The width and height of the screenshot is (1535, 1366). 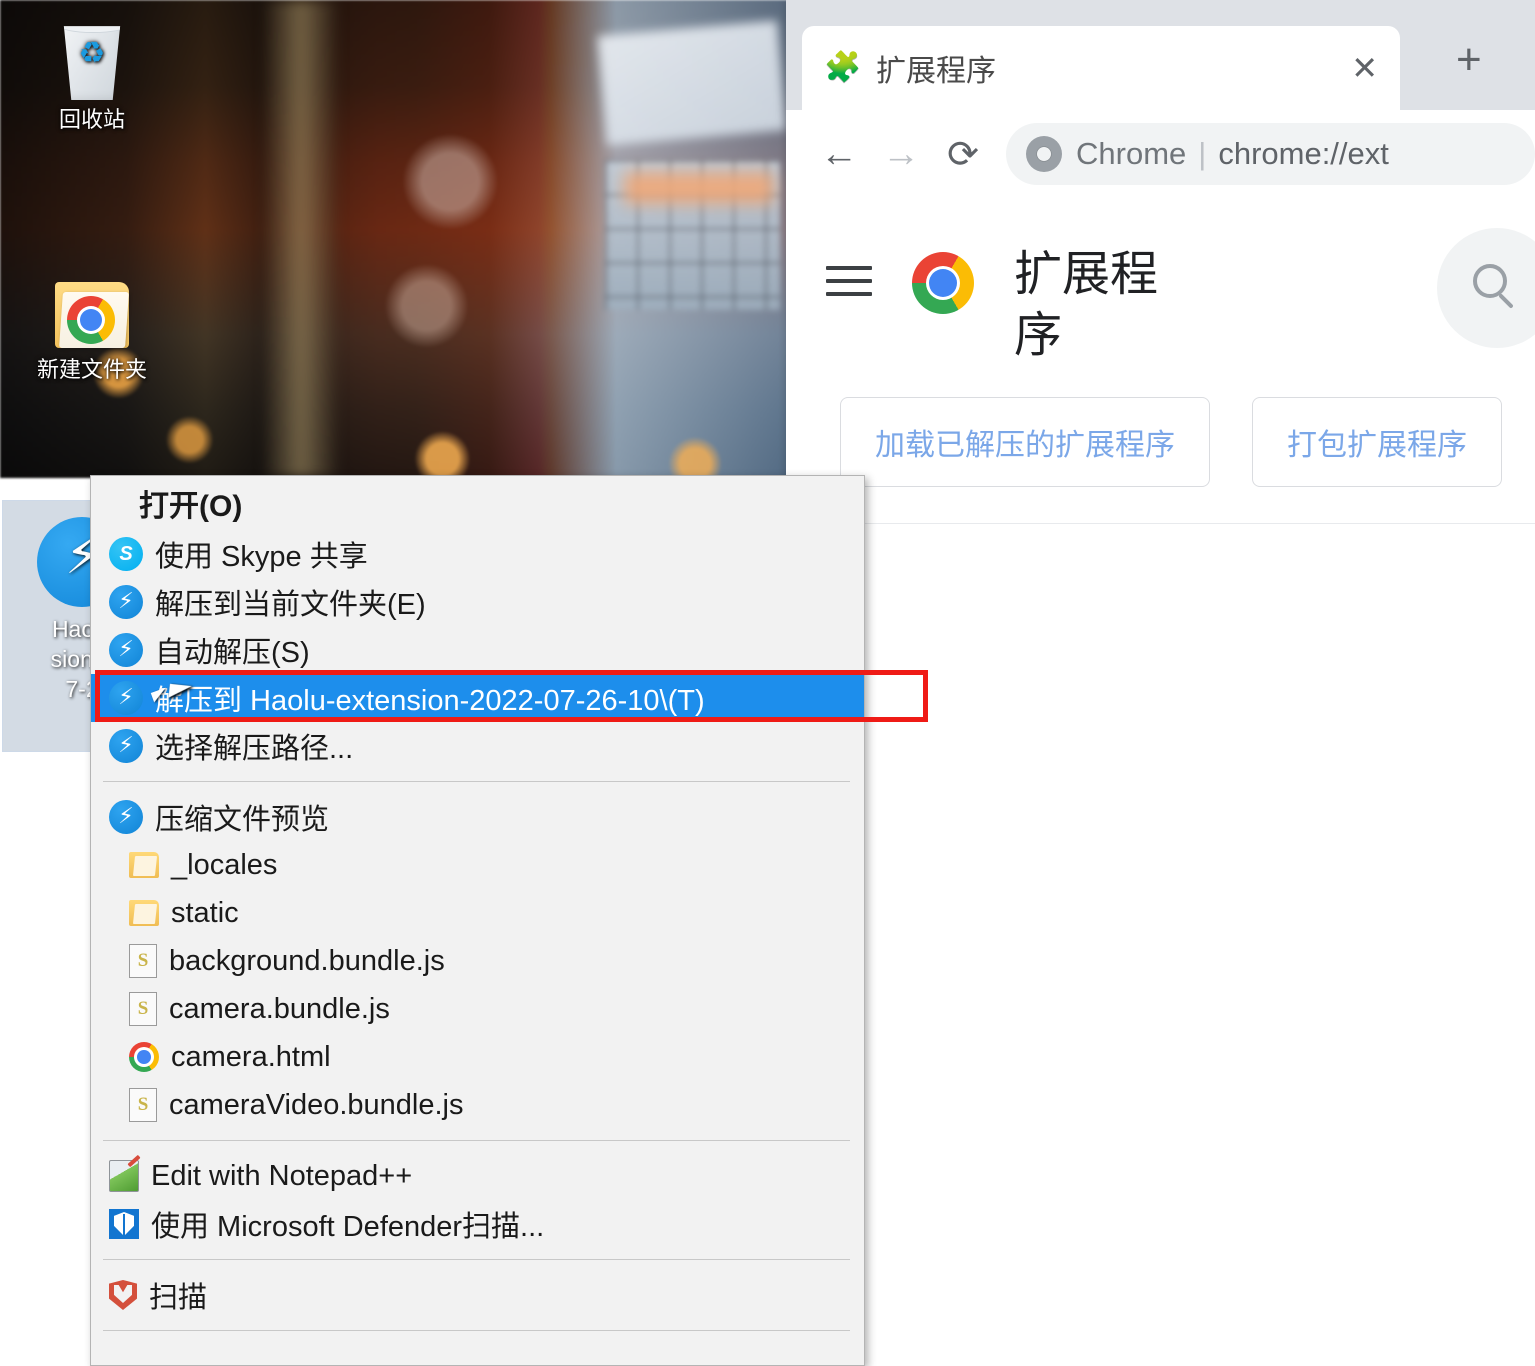 What do you see at coordinates (224, 864) in the screenshot?
I see `preview-file-label: _locales` at bounding box center [224, 864].